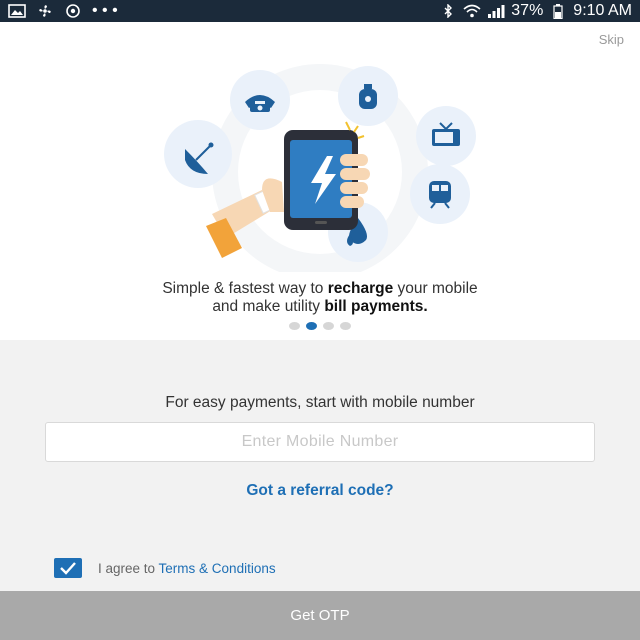 Image resolution: width=640 pixels, height=640 pixels. Describe the element at coordinates (320, 491) in the screenshot. I see `referral-code-link: Got a referral code?` at that location.